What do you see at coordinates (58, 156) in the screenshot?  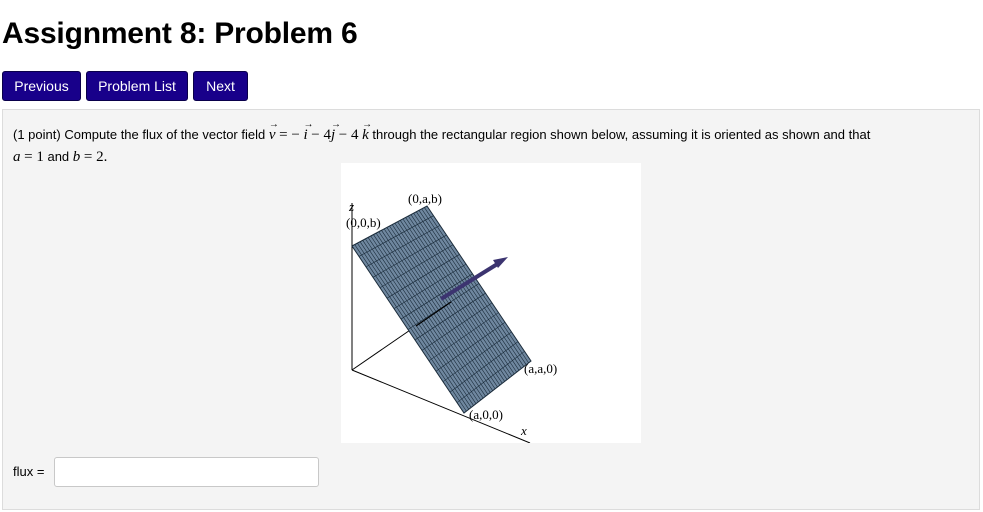 I see `condition-and: and` at bounding box center [58, 156].